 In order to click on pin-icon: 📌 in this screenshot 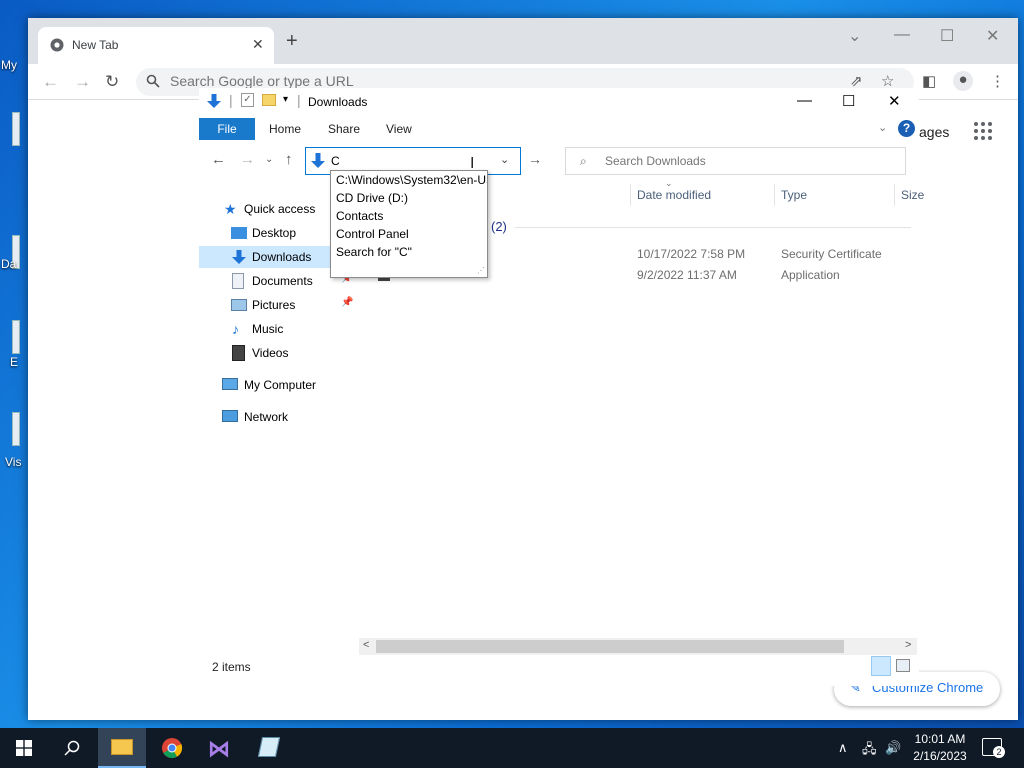, I will do `click(347, 302)`.